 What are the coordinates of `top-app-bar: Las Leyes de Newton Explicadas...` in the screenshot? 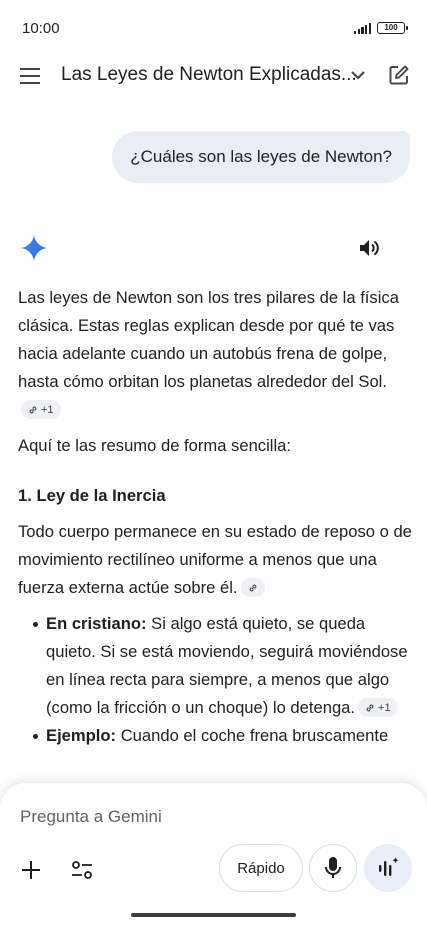 It's located at (213, 75).